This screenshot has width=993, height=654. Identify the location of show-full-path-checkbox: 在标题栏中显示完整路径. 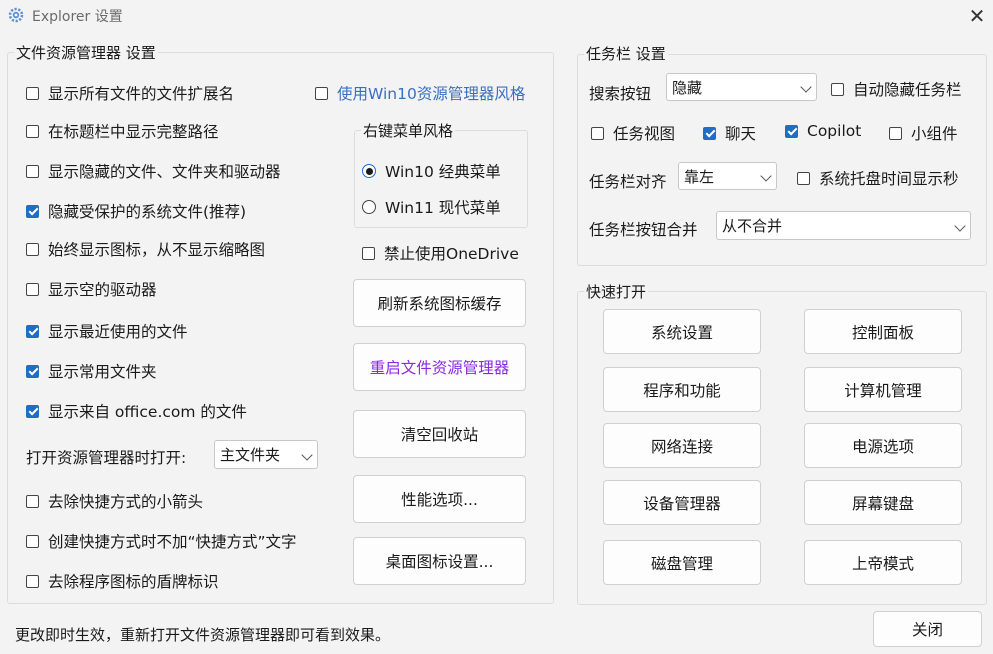
(122, 131).